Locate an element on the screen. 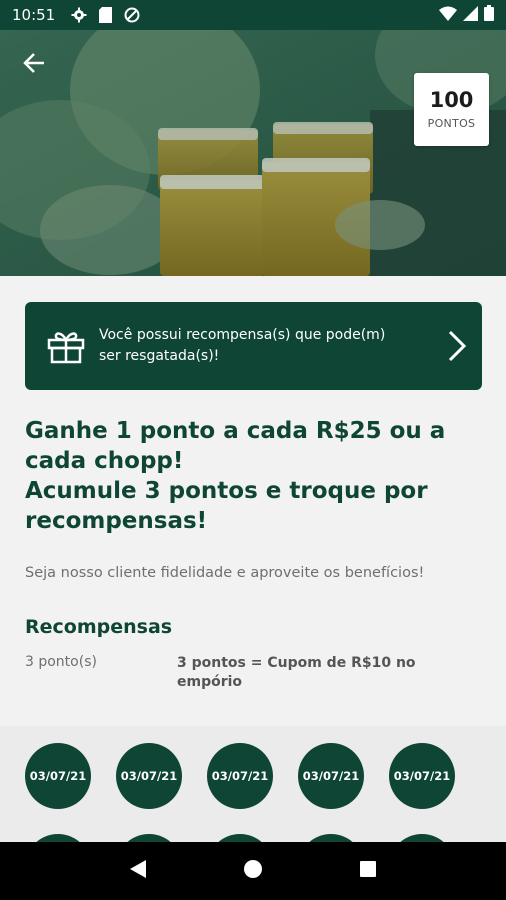 The image size is (506, 900). reward-description-line1: 3 pontos = Cupom de R$10 no is located at coordinates (296, 663).